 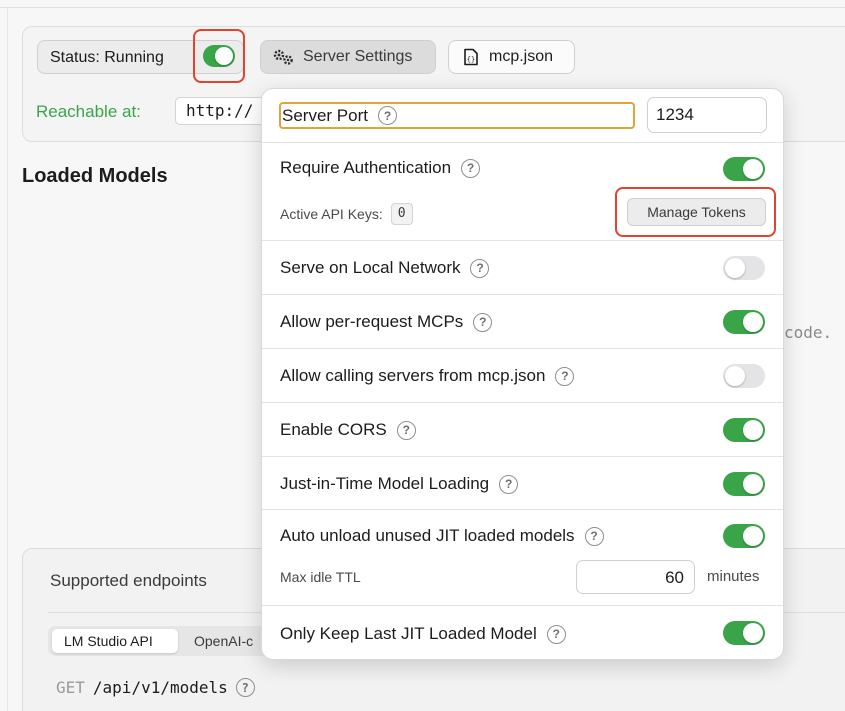 What do you see at coordinates (333, 429) in the screenshot?
I see `cors-label: Enable CORS` at bounding box center [333, 429].